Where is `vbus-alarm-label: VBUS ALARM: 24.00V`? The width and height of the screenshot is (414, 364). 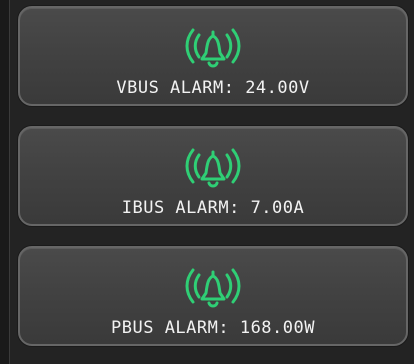
vbus-alarm-label: VBUS ALARM: 24.00V is located at coordinates (213, 88).